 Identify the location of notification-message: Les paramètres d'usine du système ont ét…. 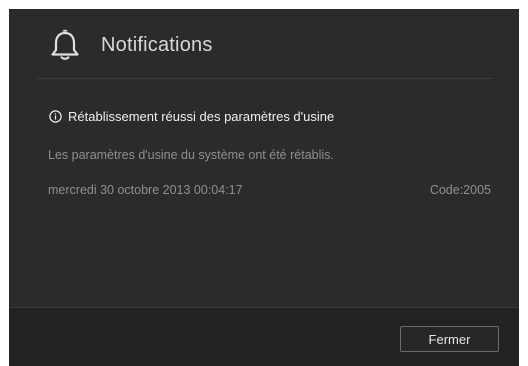
(191, 155).